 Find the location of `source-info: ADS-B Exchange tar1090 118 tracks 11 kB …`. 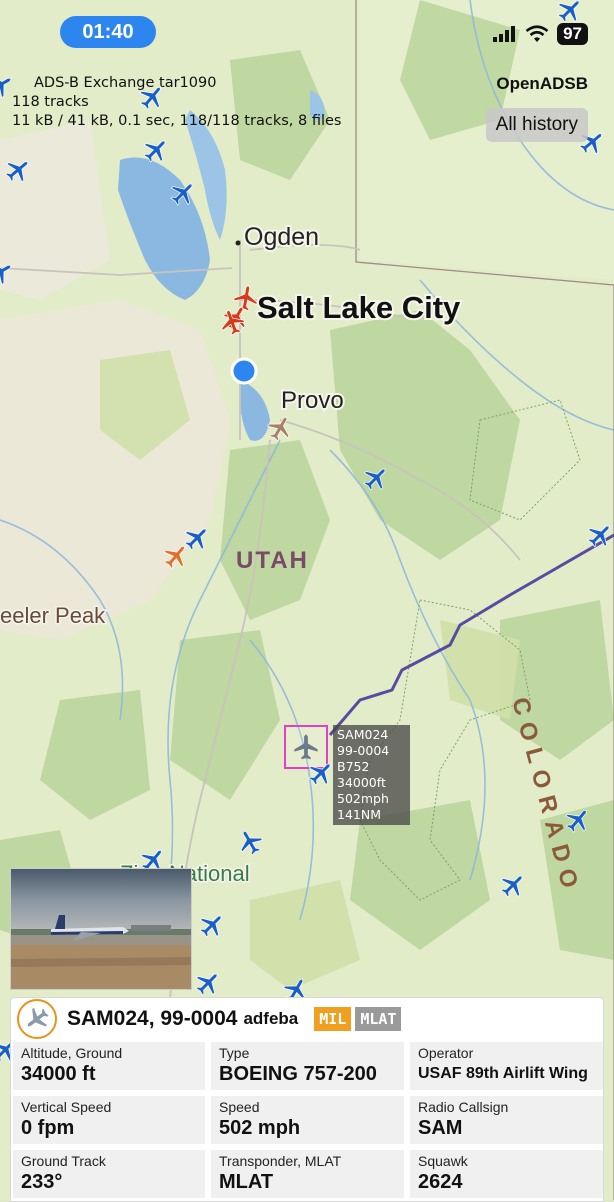

source-info: ADS-B Exchange tar1090 118 tracks 11 kB … is located at coordinates (176, 102).